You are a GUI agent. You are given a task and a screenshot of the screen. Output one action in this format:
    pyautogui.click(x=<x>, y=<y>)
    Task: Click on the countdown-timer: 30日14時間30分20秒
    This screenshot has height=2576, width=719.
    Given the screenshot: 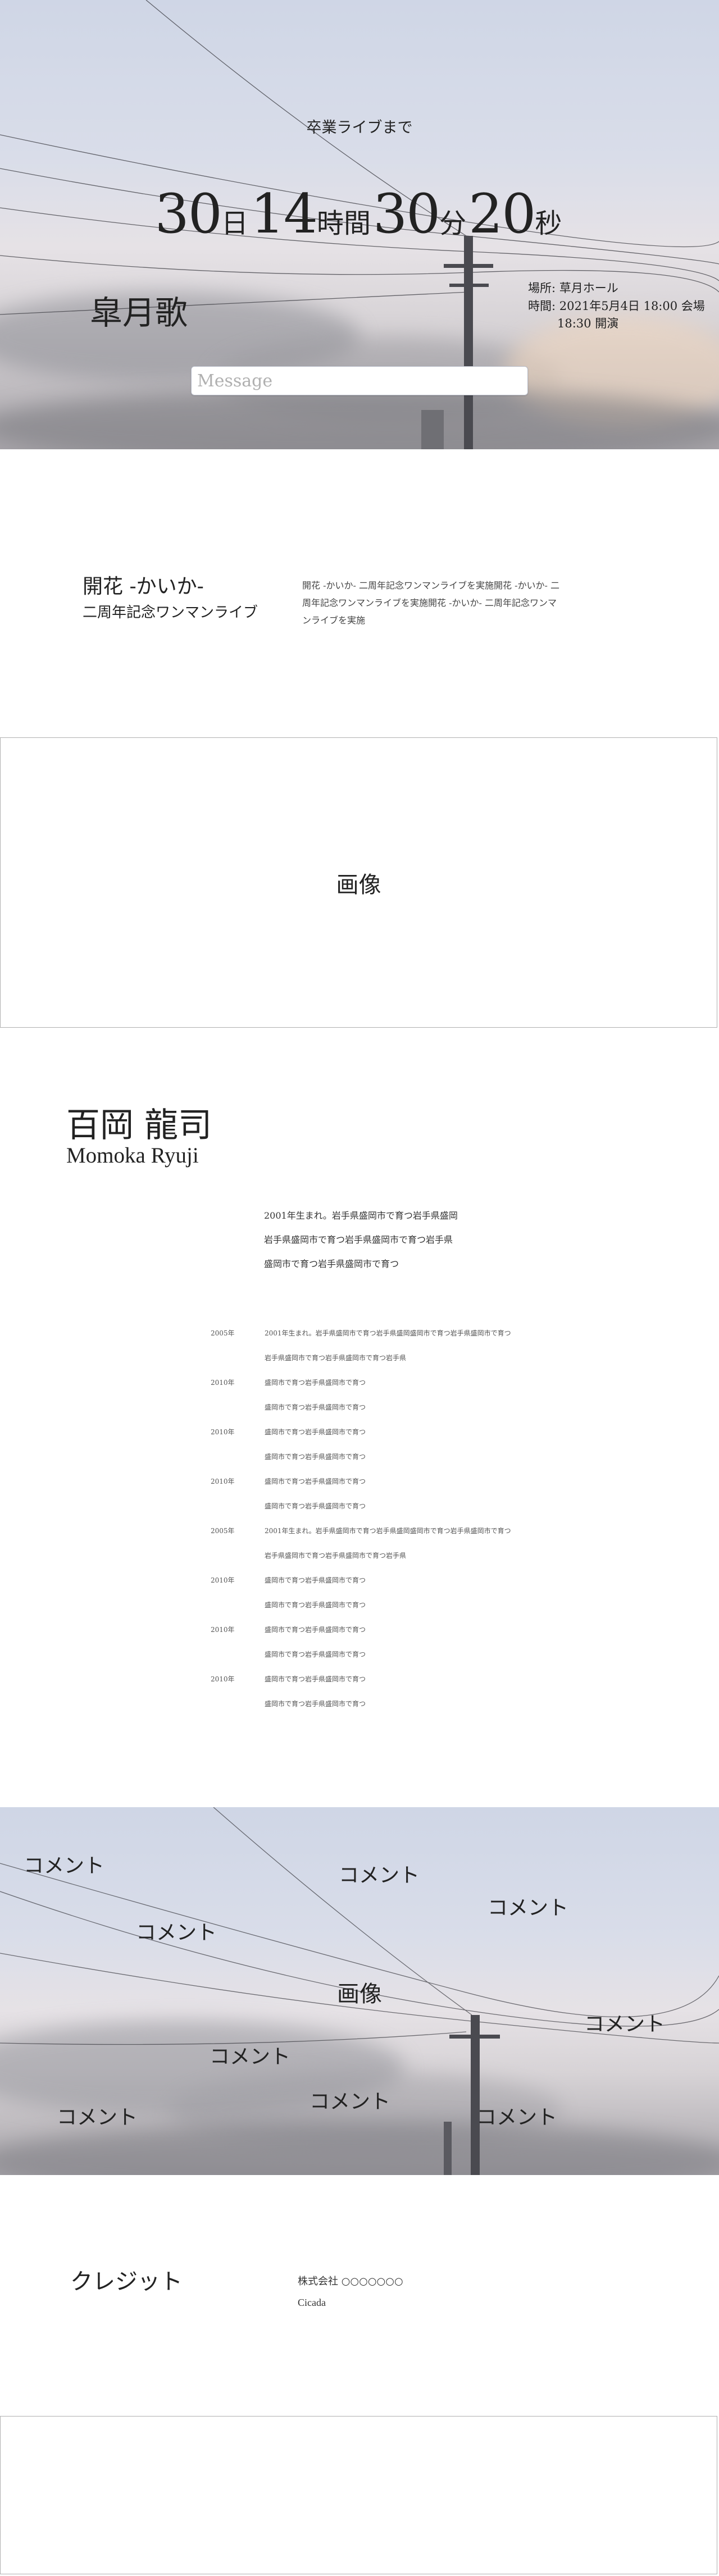 What is the action you would take?
    pyautogui.click(x=359, y=214)
    